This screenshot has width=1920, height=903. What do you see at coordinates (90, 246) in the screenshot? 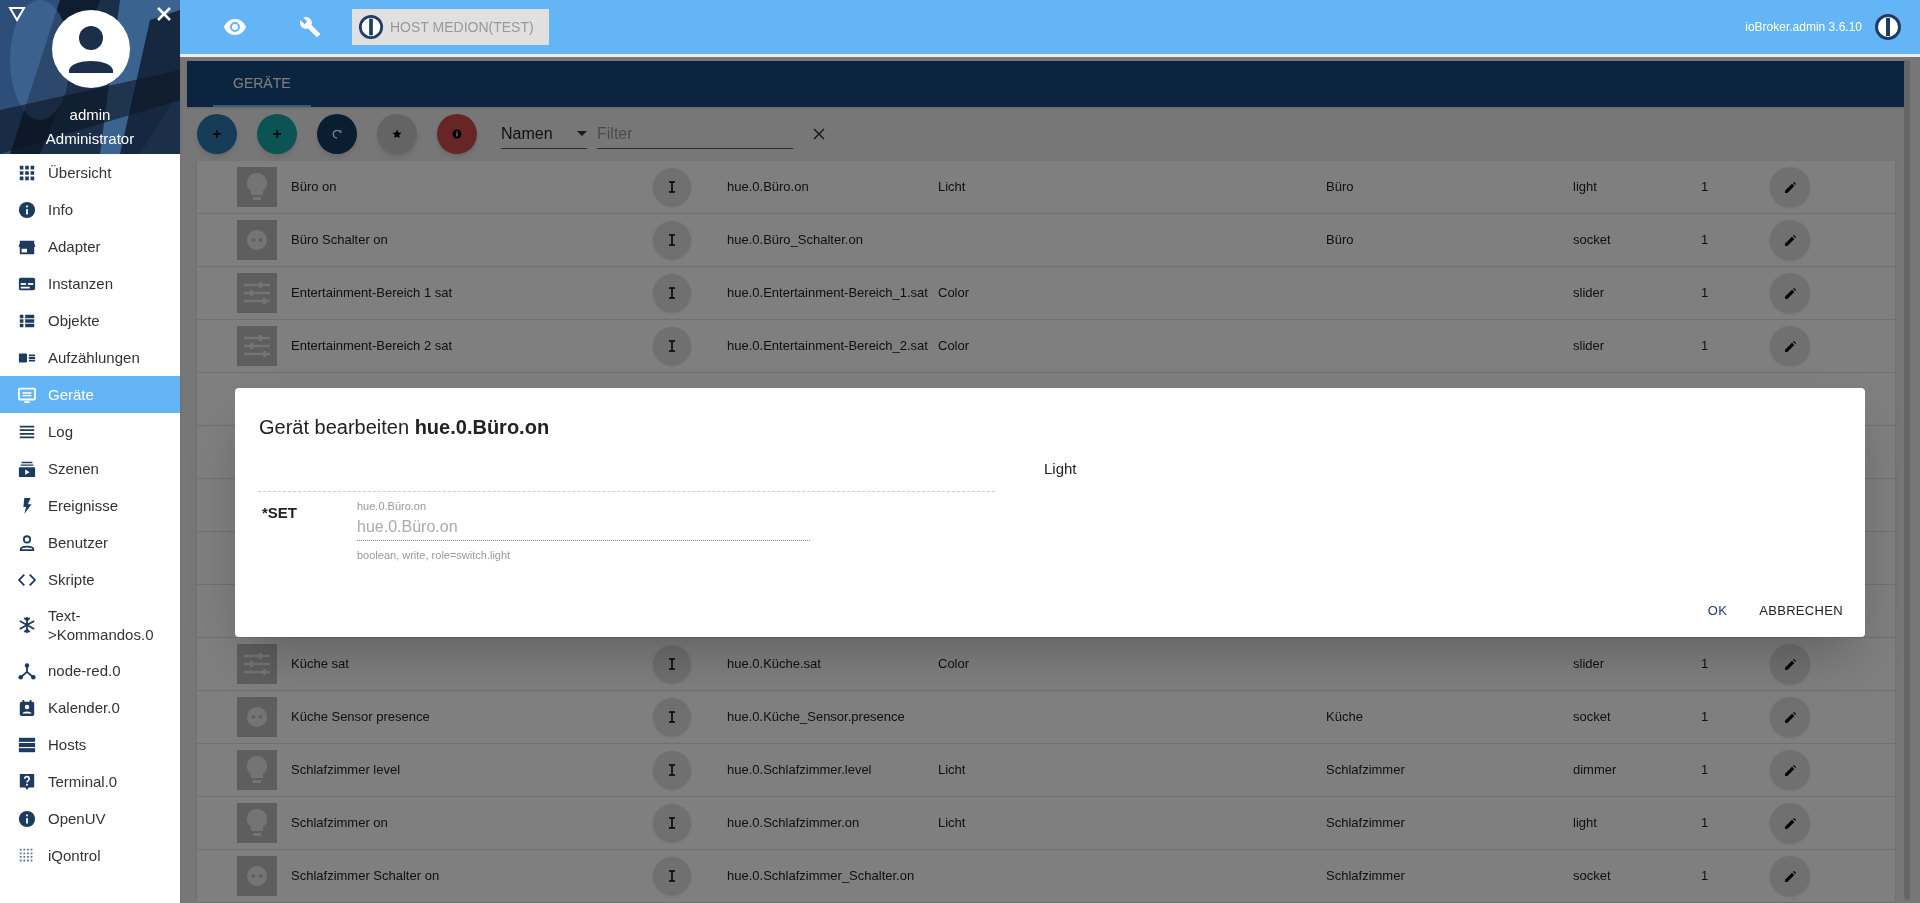
I see `sidebar-item: Adapter` at bounding box center [90, 246].